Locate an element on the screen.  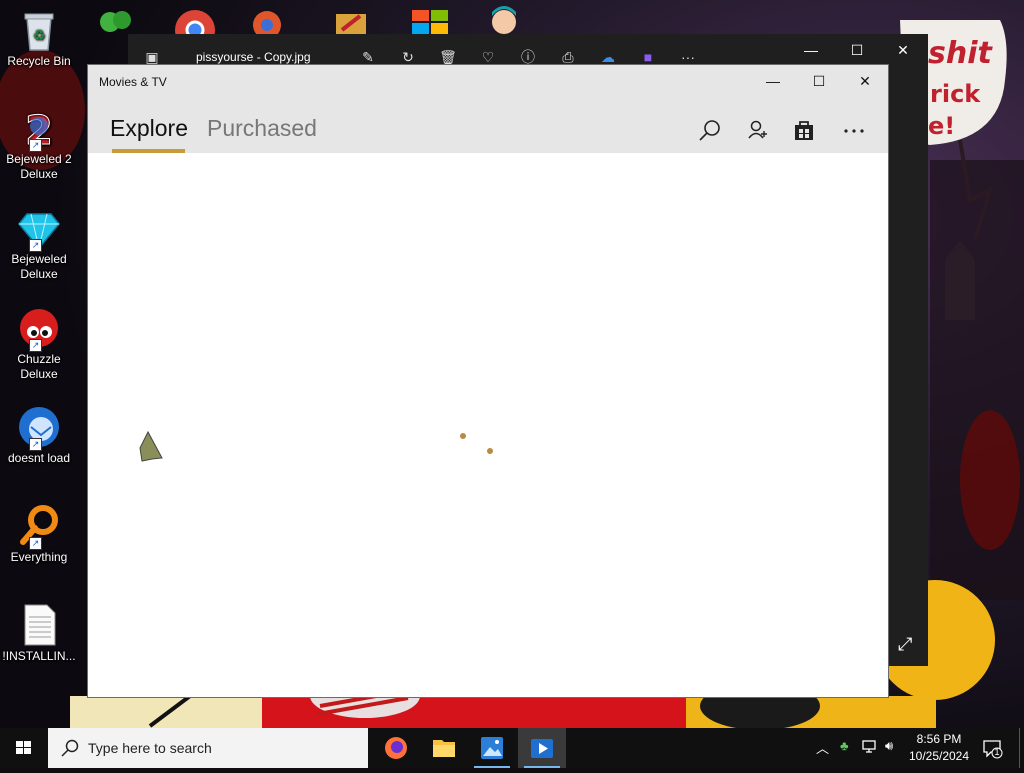
start-button is located at coordinates (24, 748).